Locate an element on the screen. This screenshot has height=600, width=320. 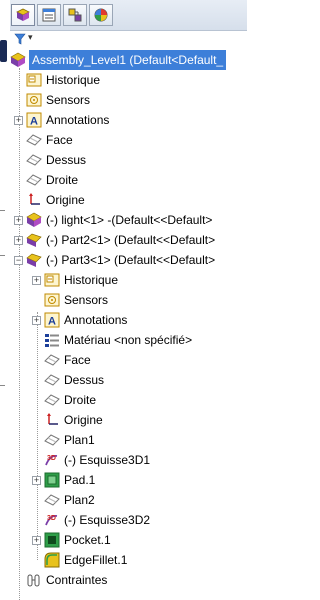
tree-item-contraintes: Contraintes is located at coordinates (66, 580).